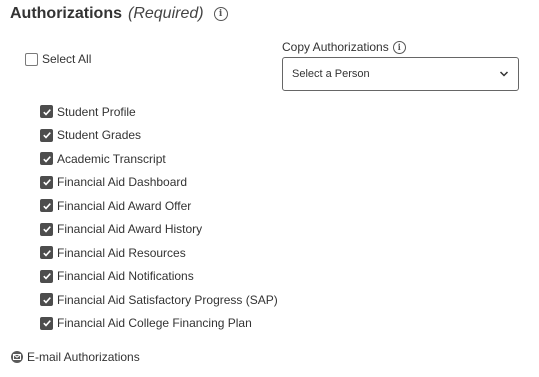  I want to click on authorization-label: Academic Transcript, so click(111, 158).